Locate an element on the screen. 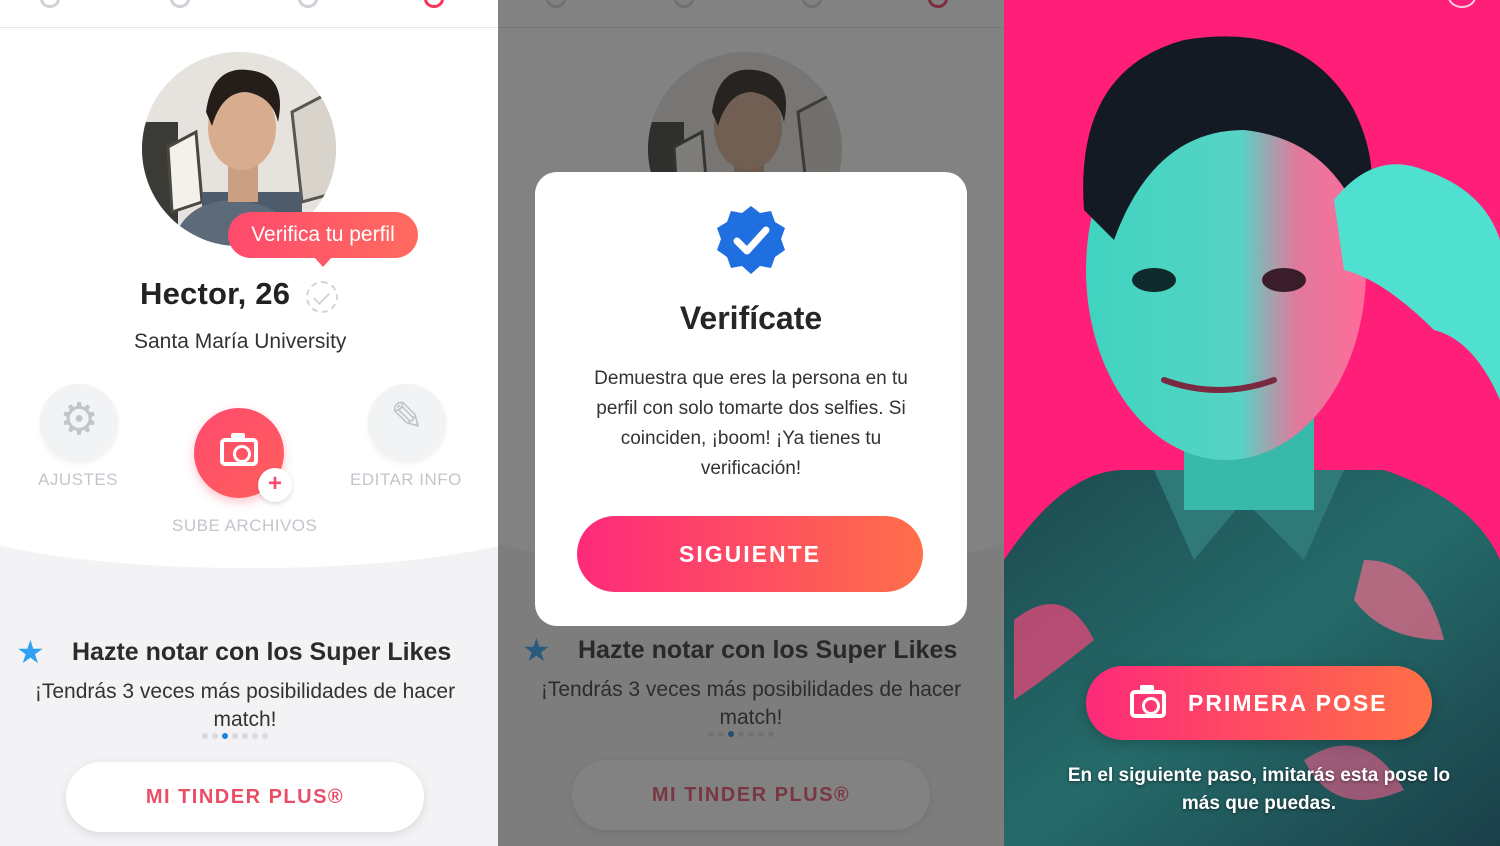  first-pose-button: PRIMERA POSE is located at coordinates (1259, 703).